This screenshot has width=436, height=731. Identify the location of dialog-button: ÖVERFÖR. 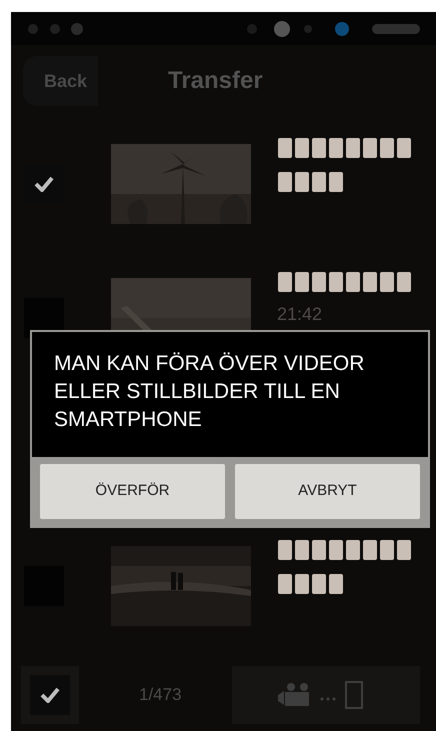
(132, 491).